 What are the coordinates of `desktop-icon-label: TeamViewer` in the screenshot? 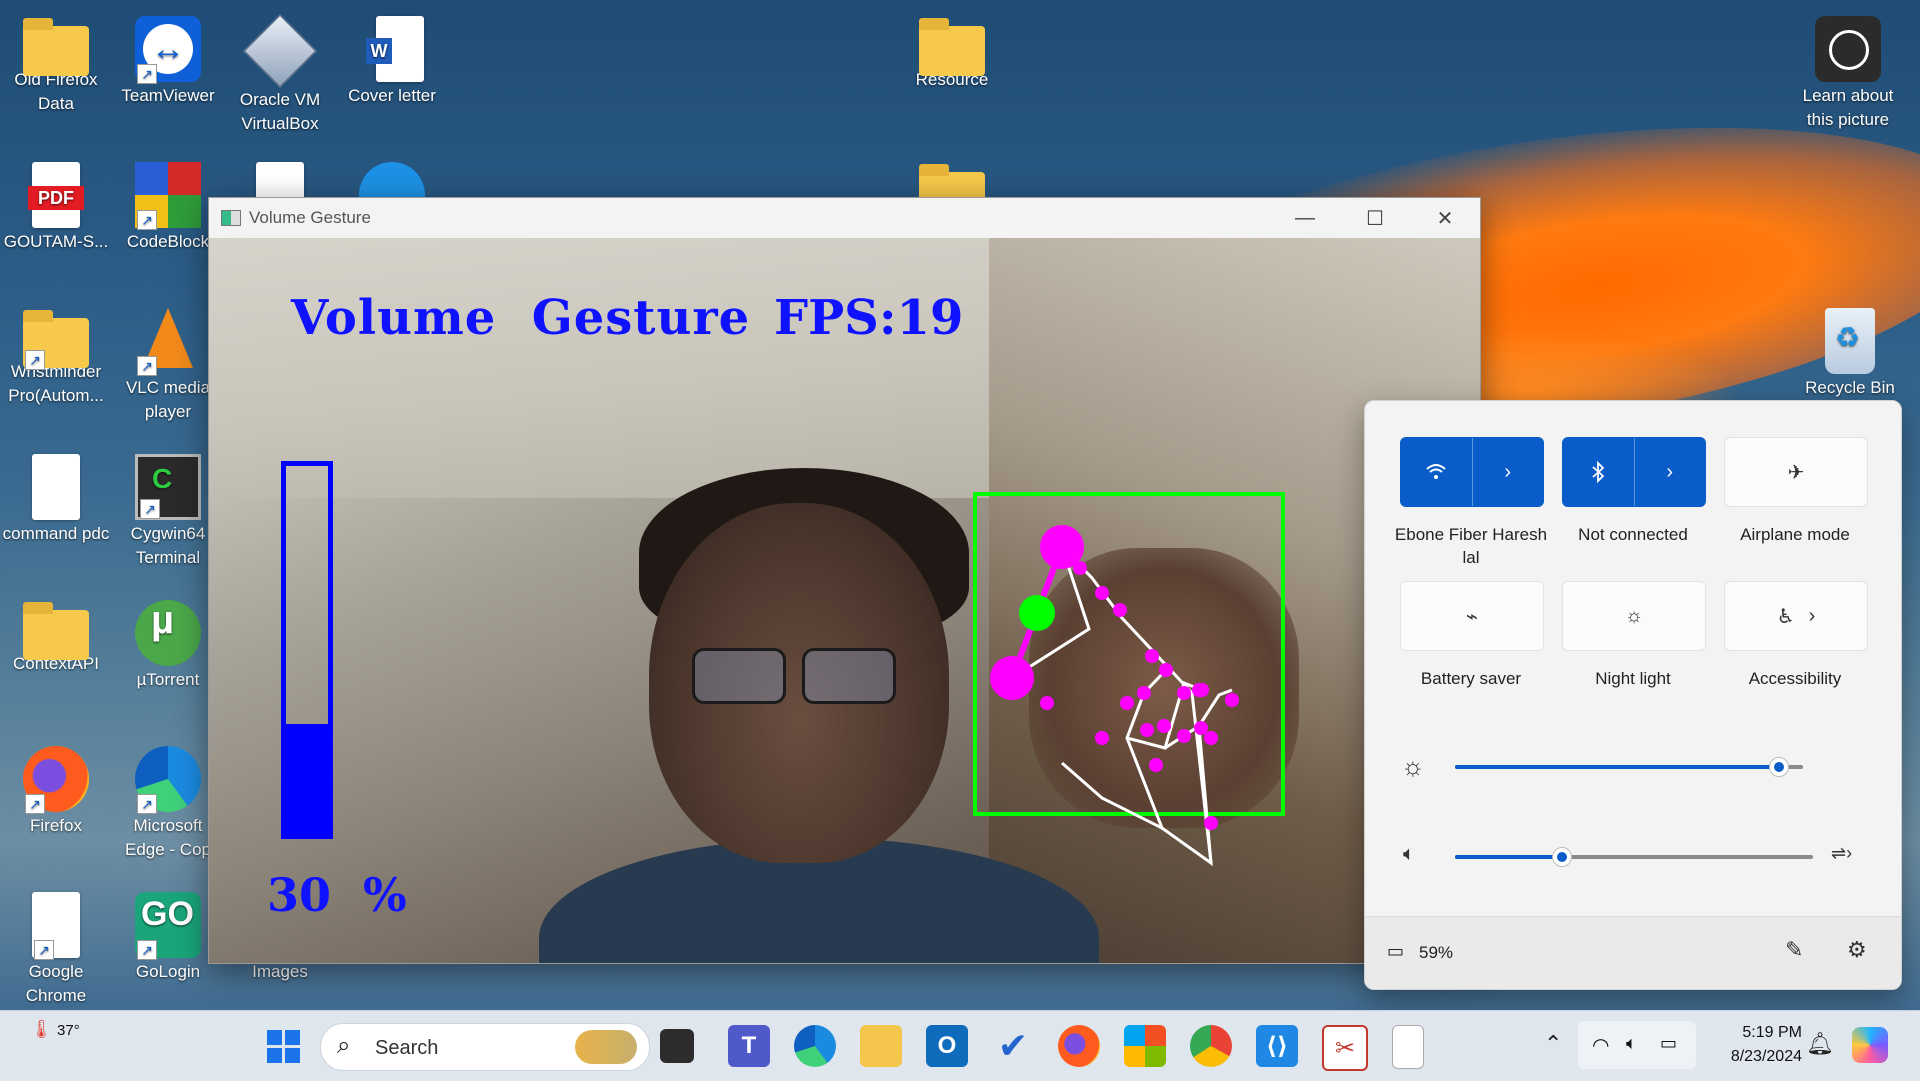 It's located at (168, 95).